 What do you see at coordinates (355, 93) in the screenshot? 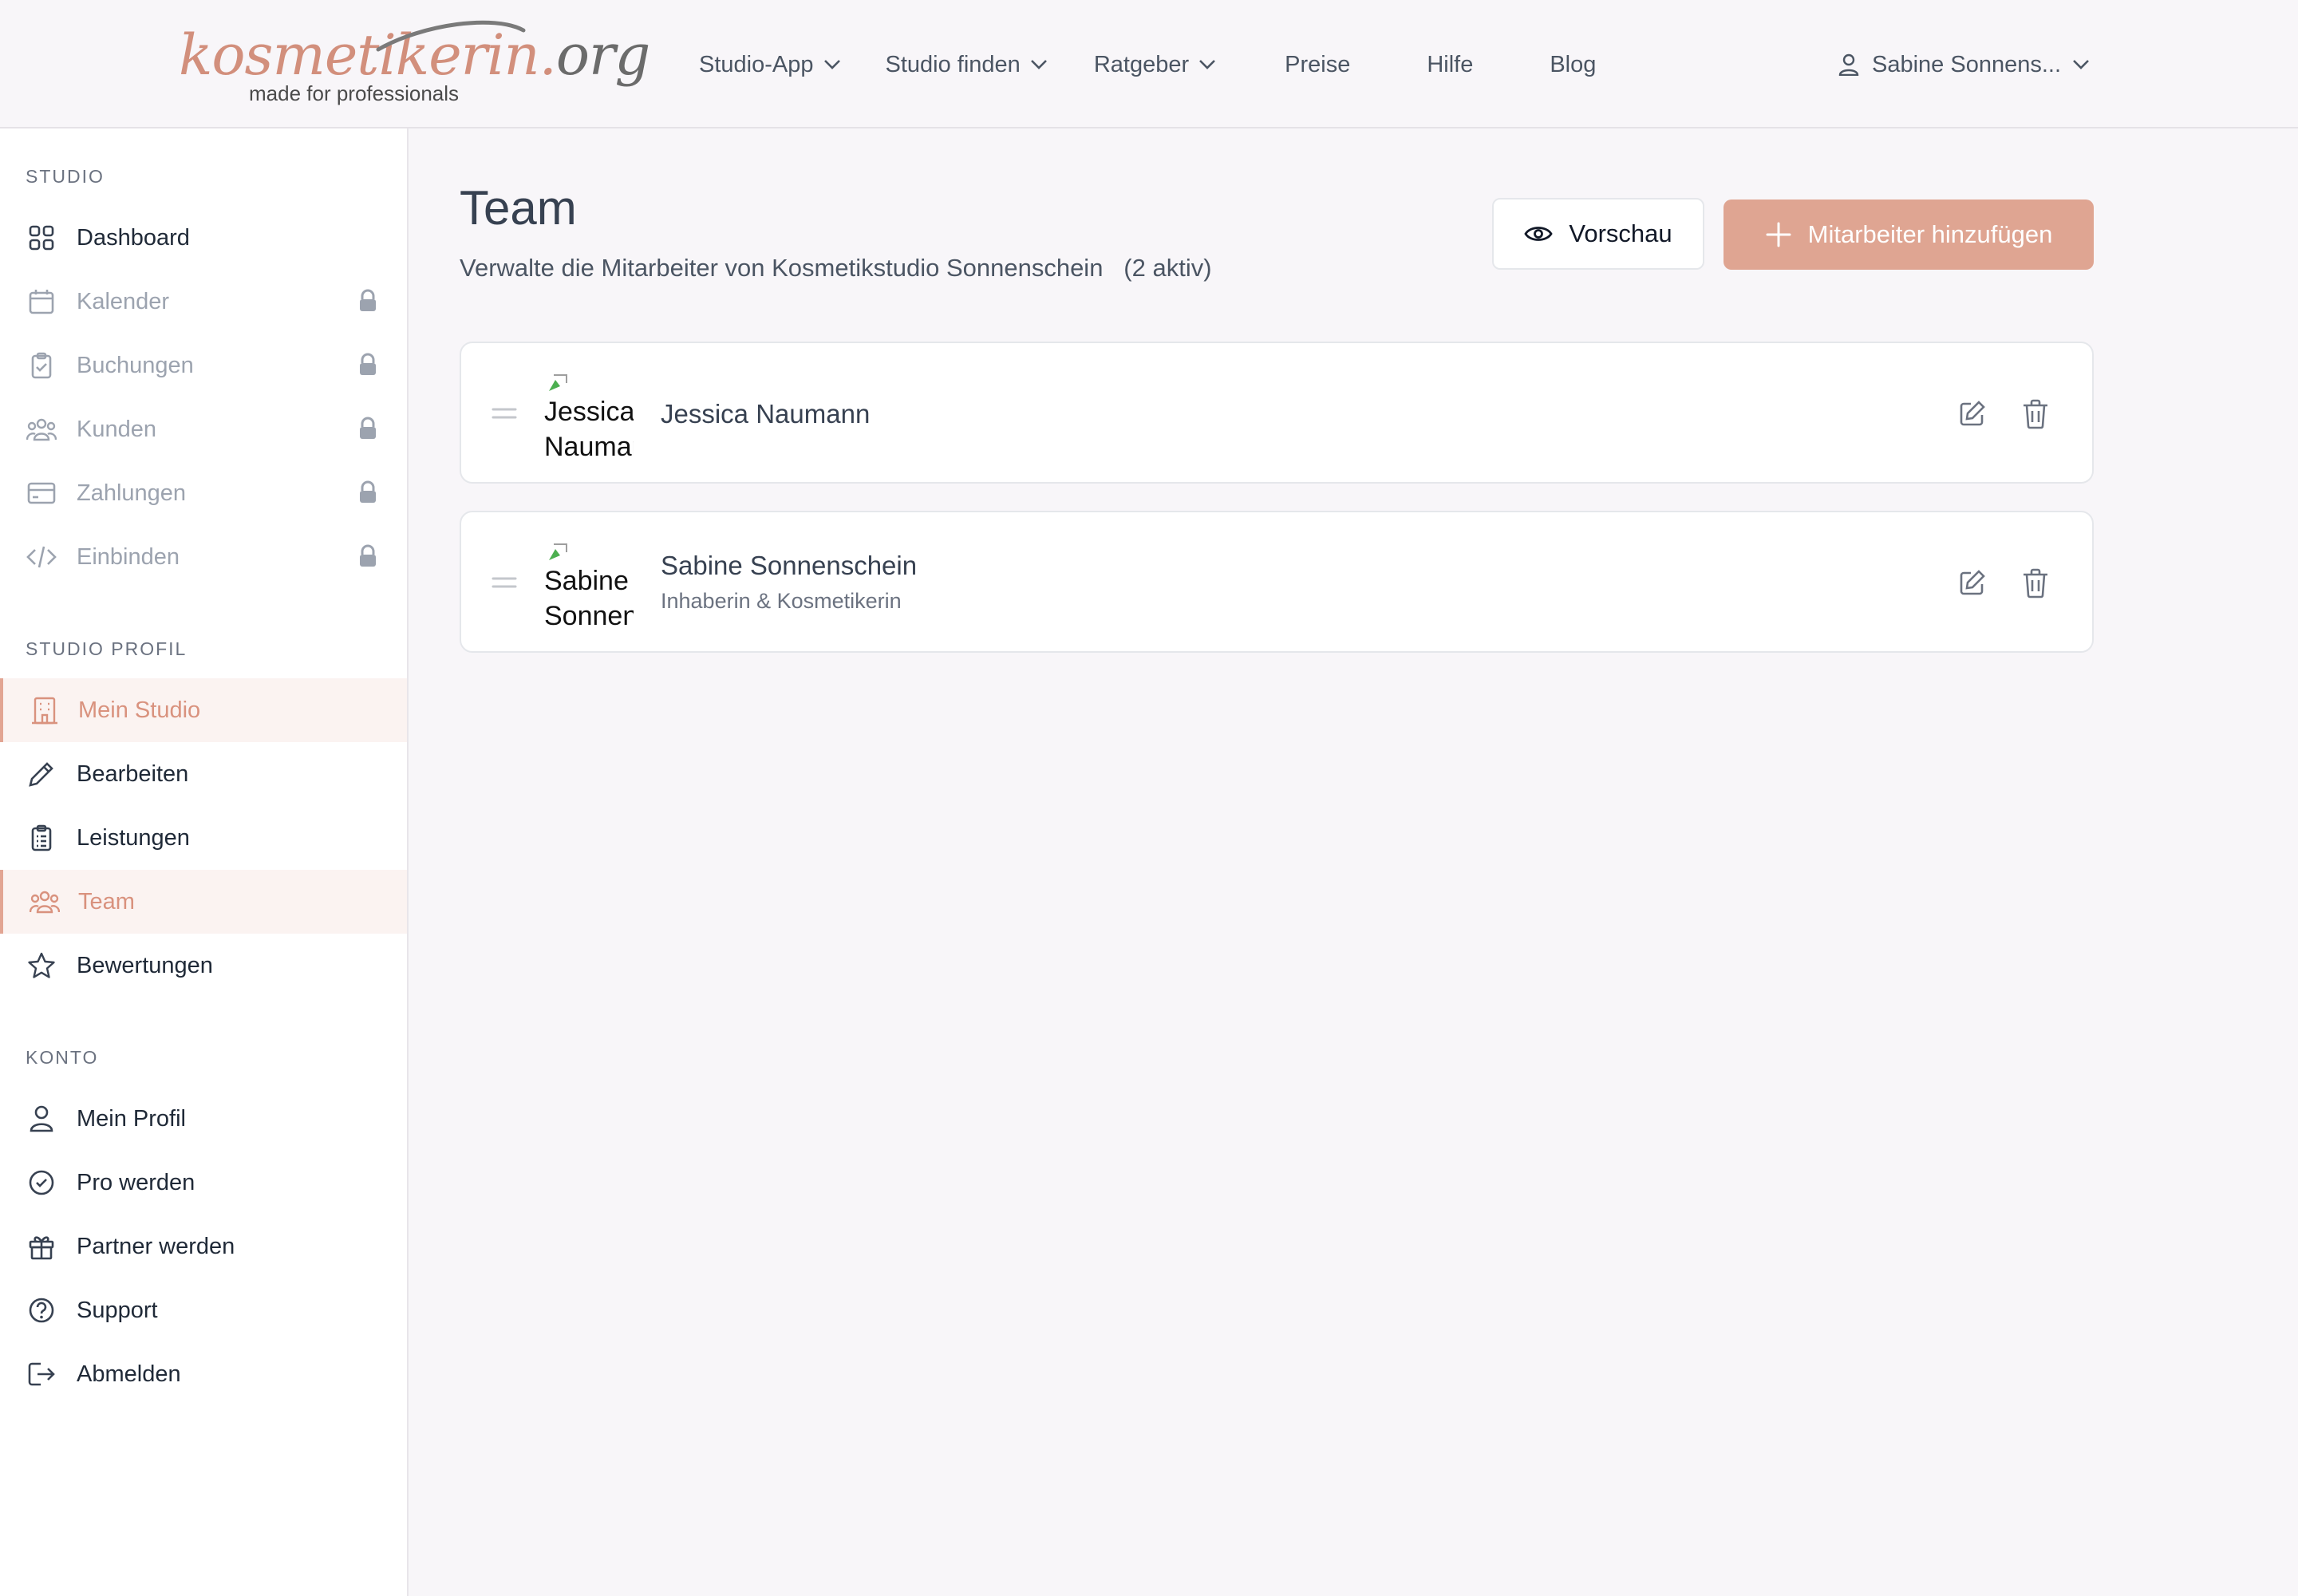
I see `logo-tagline: made for professionals` at bounding box center [355, 93].